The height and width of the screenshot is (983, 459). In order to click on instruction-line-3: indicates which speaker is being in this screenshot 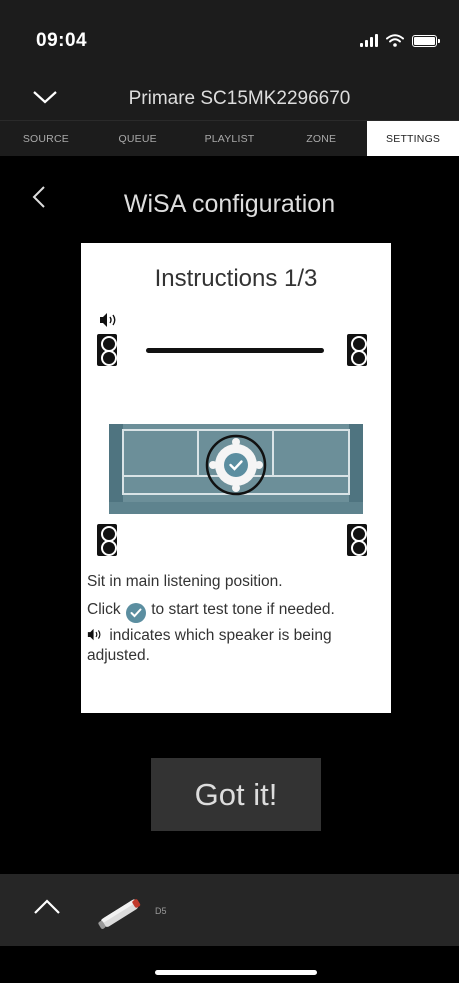, I will do `click(209, 636)`.